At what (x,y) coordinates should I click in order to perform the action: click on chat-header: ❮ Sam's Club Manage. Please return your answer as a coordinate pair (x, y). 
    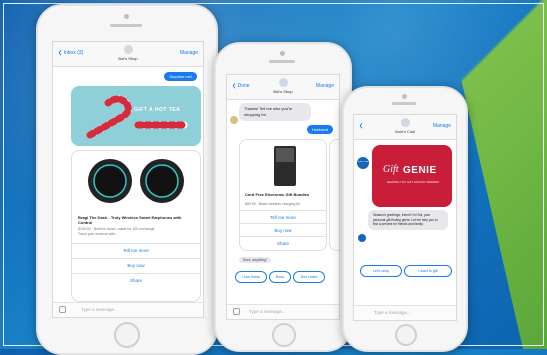
    Looking at the image, I should click on (405, 127).